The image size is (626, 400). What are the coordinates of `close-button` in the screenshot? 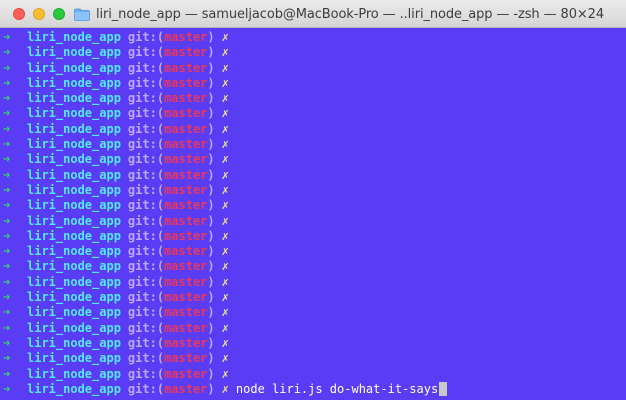 It's located at (19, 14).